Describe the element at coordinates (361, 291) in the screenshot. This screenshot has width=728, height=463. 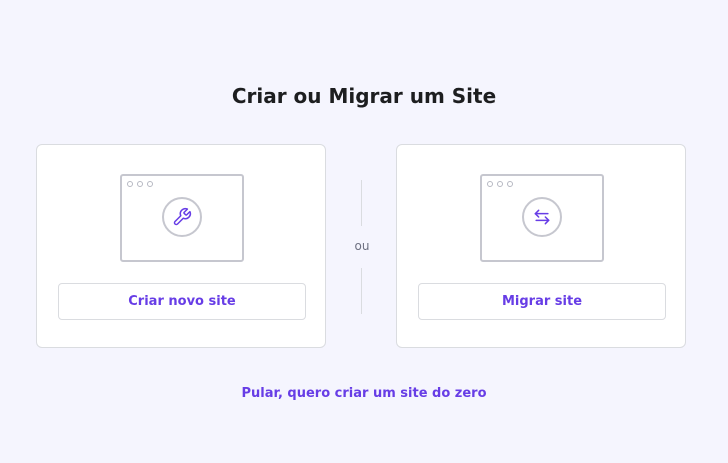
I see `divider-line-bottom` at that location.